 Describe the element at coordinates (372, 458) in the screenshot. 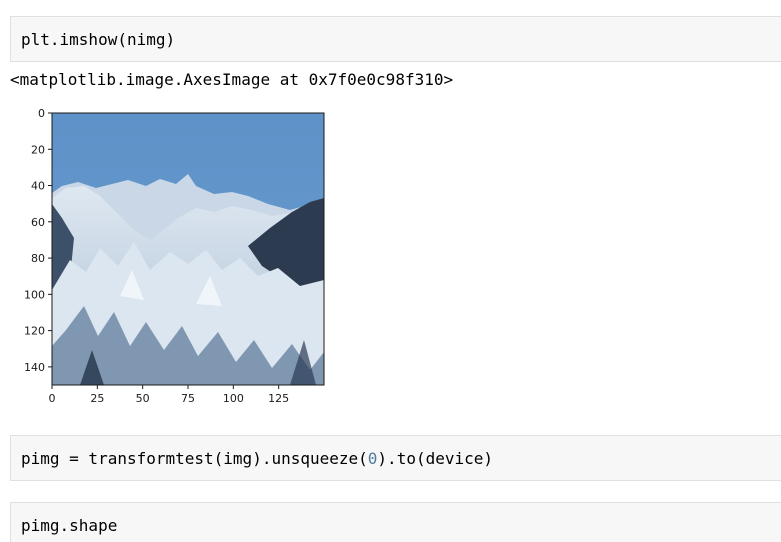

I see `code-number: 0` at that location.